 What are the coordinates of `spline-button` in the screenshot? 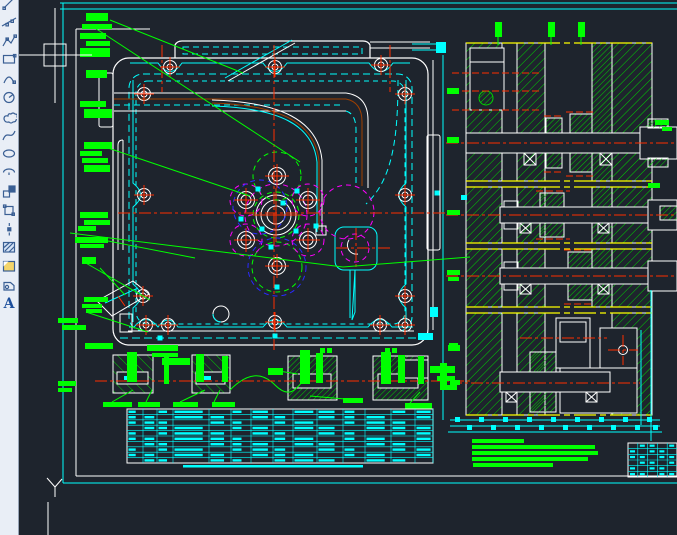 It's located at (9, 135).